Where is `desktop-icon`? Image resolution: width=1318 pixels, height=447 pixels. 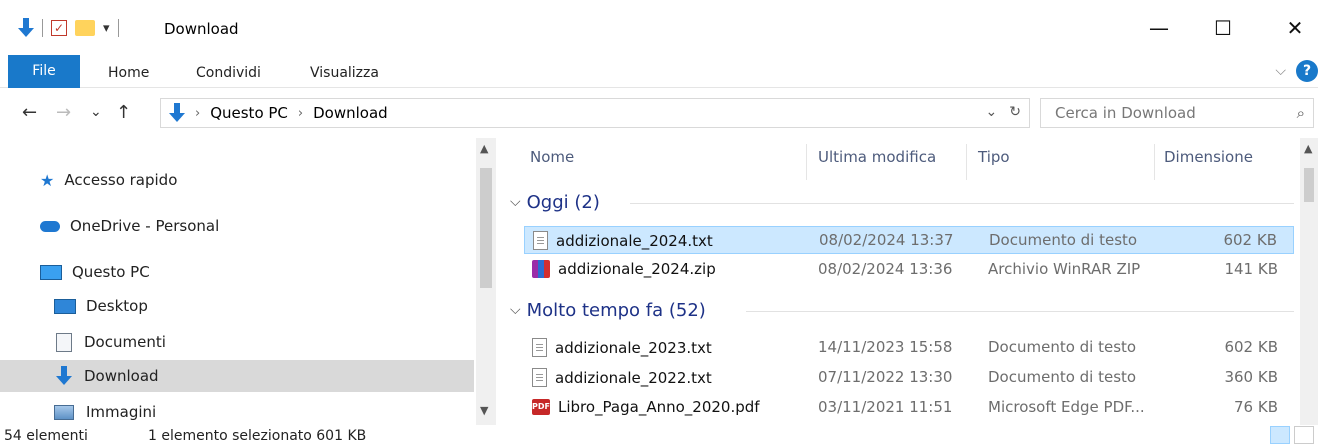
desktop-icon is located at coordinates (65, 306).